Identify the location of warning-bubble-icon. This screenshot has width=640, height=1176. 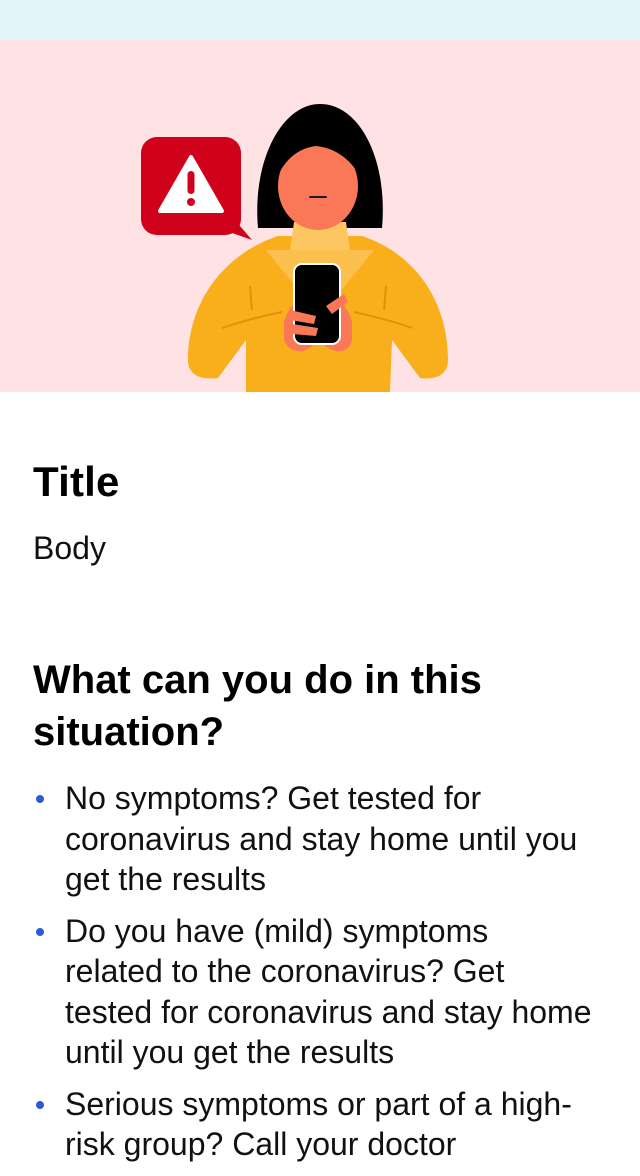
(196, 188).